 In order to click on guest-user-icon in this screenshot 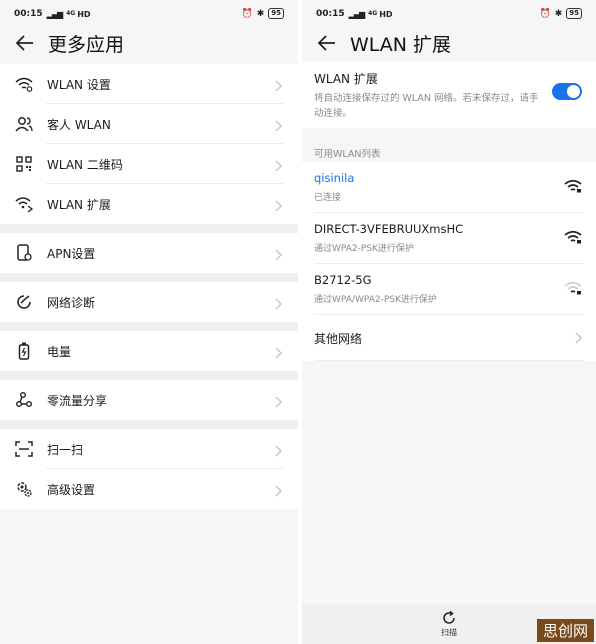, I will do `click(24, 124)`.